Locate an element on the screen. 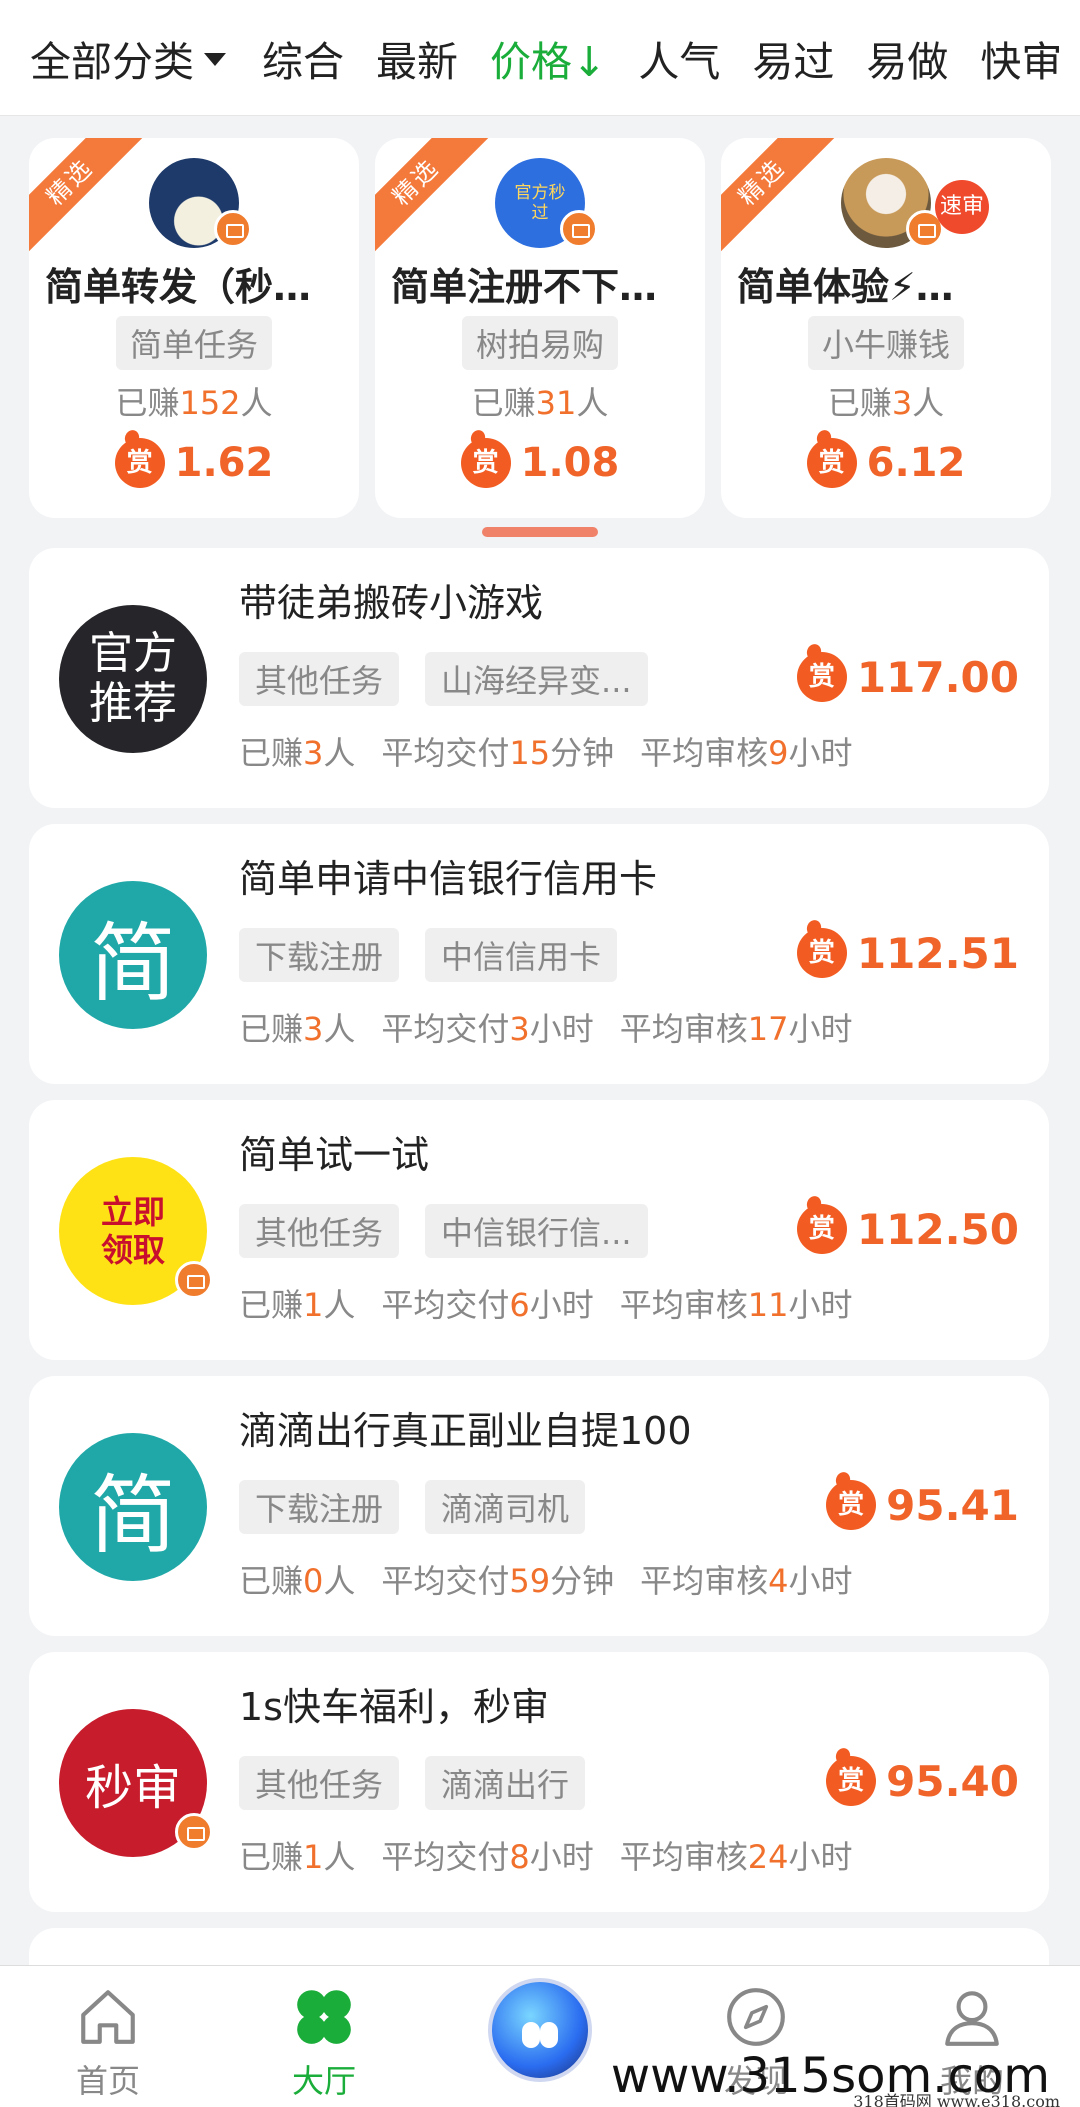 This screenshot has width=1080, height=2107. nav-hall: 大厅 is located at coordinates (324, 2036).